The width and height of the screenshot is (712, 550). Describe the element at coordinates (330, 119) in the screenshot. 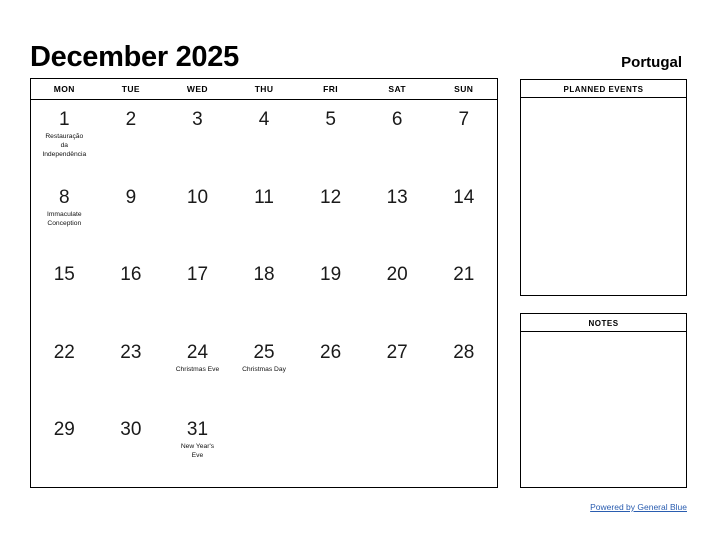

I see `day-number: 5` at that location.